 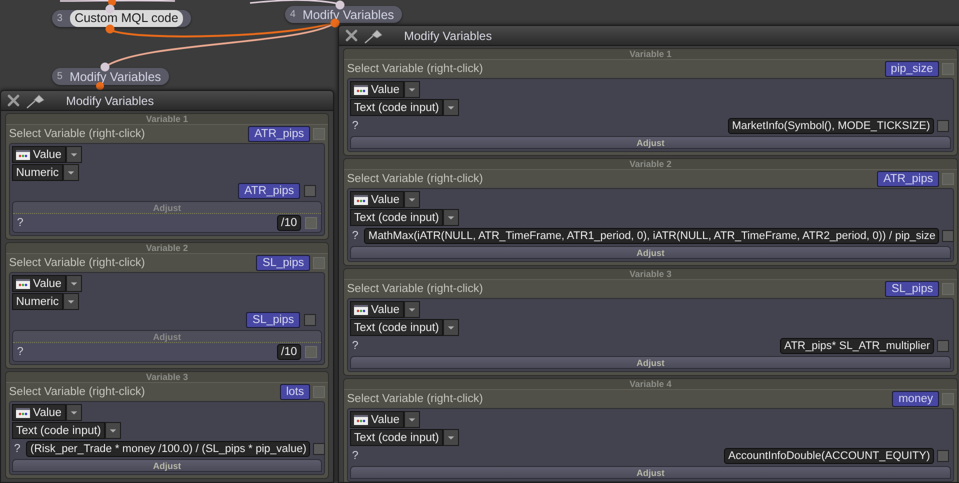 I want to click on code-field: MathMax(iATR(NULL, ATR_TimeFrame, ATR1_period, 0), iATR(NULL, ATR_TimeFrame, ATR2_period, 0)) / pip_size, so click(x=652, y=236).